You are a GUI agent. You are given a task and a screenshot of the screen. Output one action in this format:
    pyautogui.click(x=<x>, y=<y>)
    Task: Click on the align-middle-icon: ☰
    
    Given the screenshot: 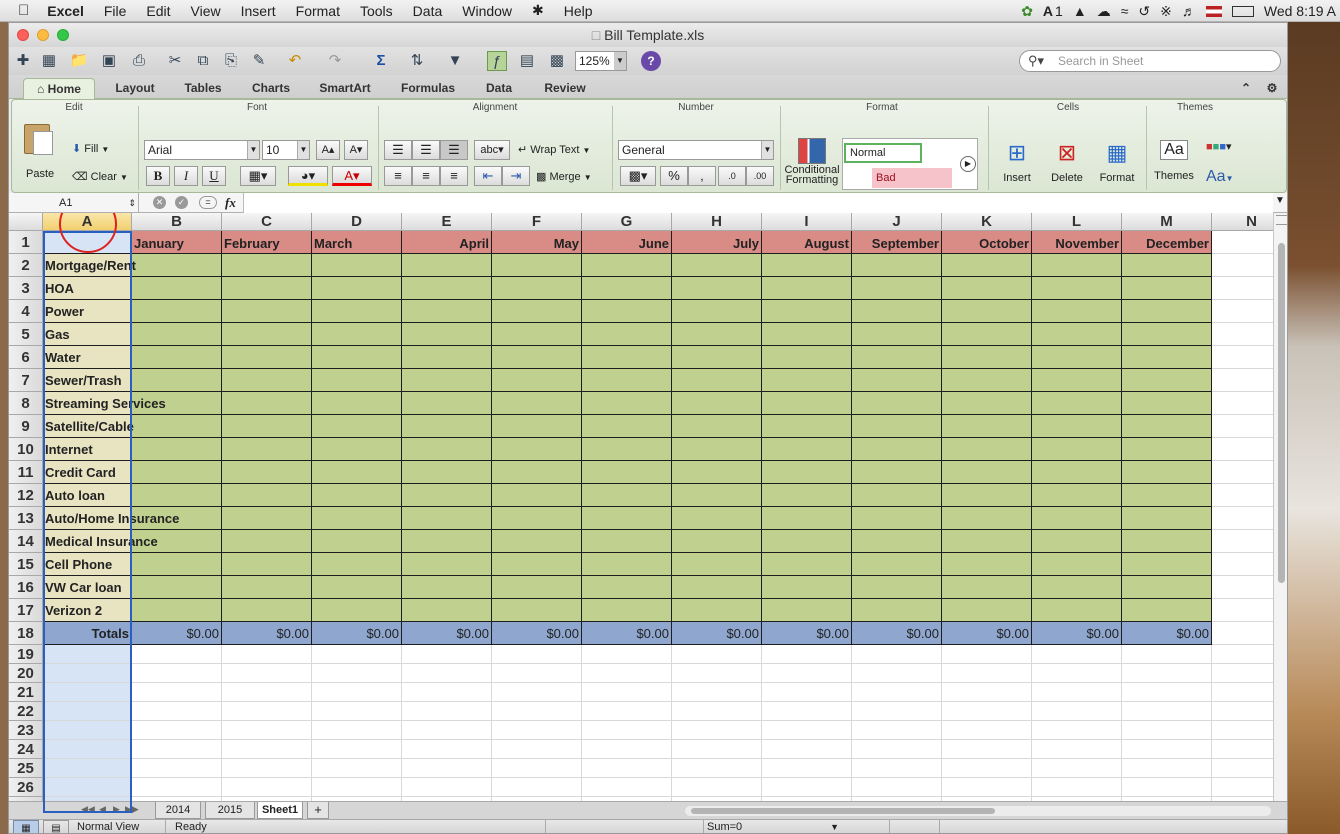 What is the action you would take?
    pyautogui.click(x=426, y=150)
    